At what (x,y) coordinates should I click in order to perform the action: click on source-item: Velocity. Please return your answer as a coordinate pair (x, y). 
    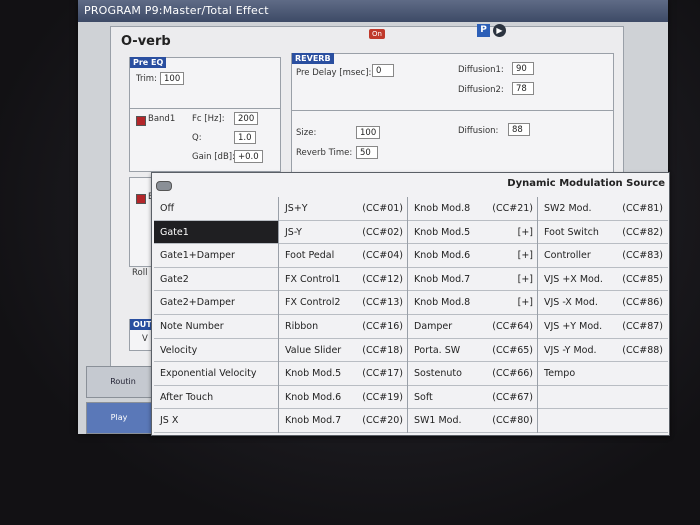
    Looking at the image, I should click on (216, 351).